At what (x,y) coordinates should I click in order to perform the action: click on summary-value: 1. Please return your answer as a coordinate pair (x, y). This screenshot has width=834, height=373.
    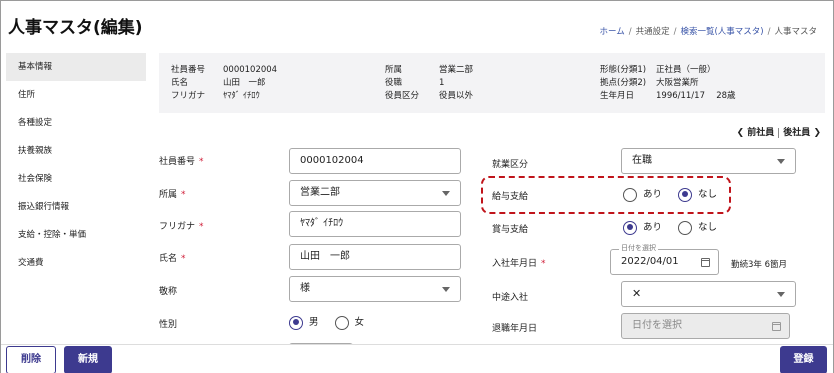
    Looking at the image, I should click on (442, 83).